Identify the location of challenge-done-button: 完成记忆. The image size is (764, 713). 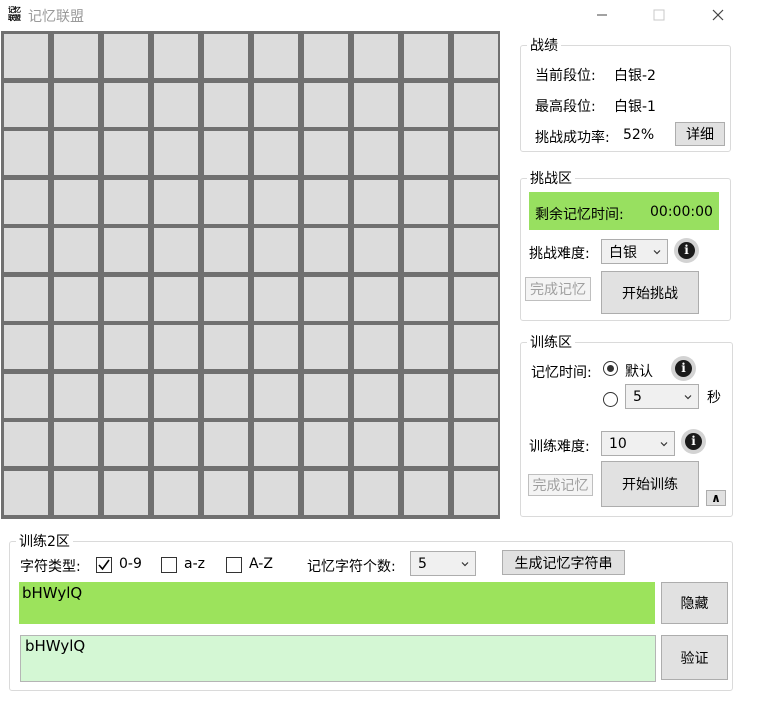
(558, 289).